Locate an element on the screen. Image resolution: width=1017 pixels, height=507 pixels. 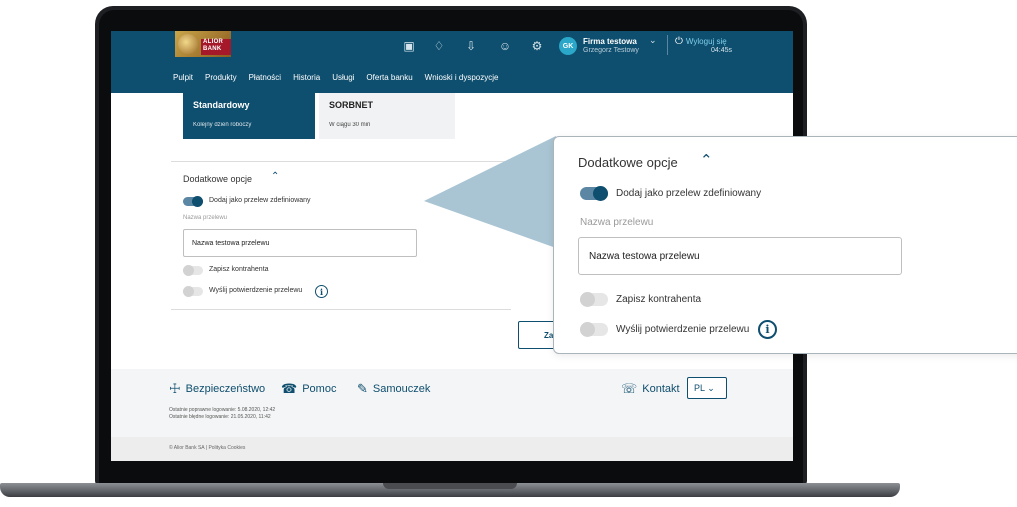
callout-save-contractor-toggle is located at coordinates (594, 299).